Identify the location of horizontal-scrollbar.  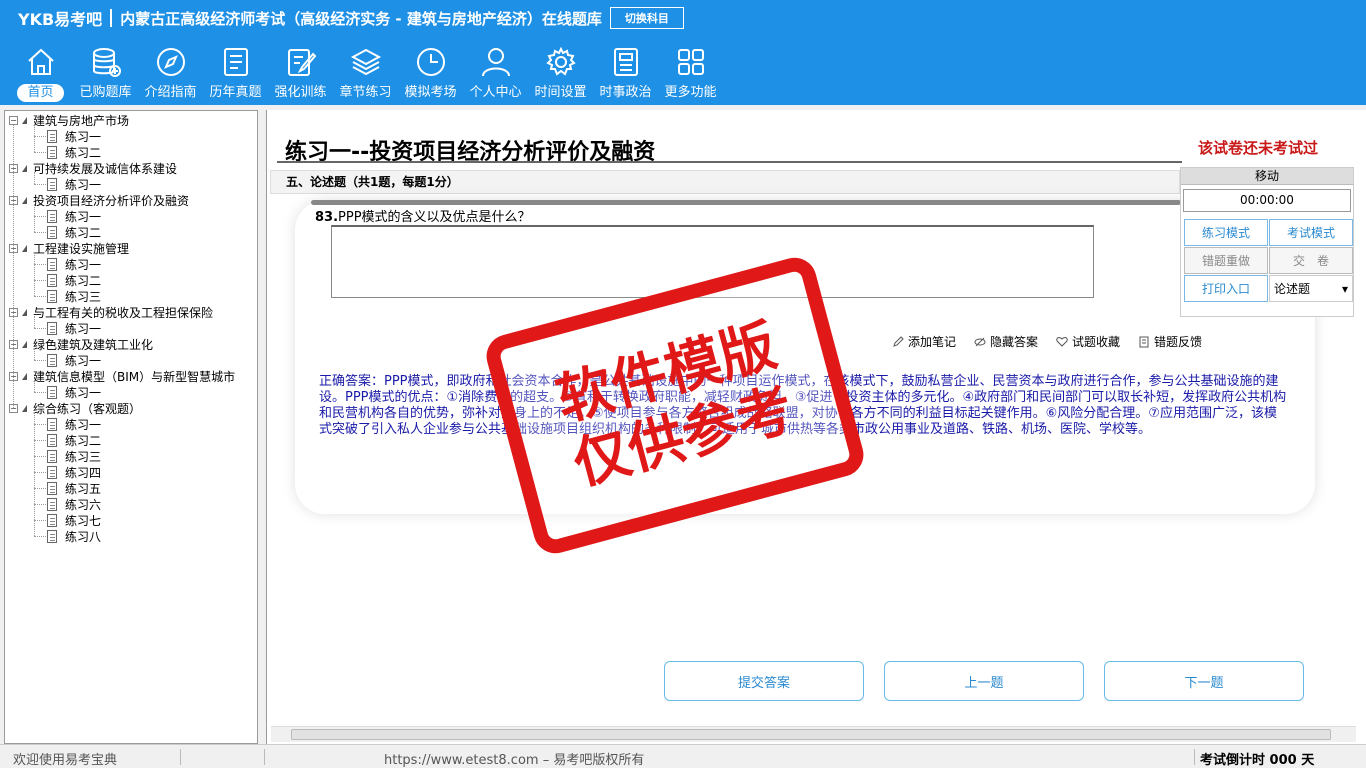
(813, 734).